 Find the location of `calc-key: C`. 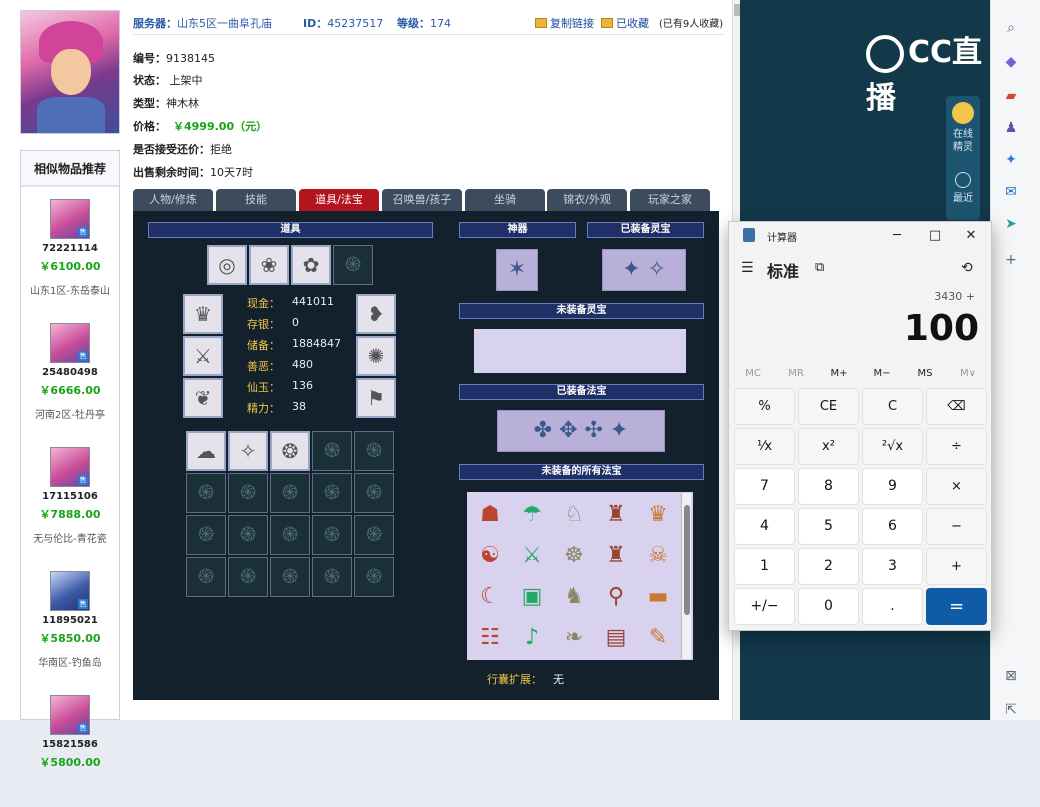

calc-key: C is located at coordinates (892, 406).